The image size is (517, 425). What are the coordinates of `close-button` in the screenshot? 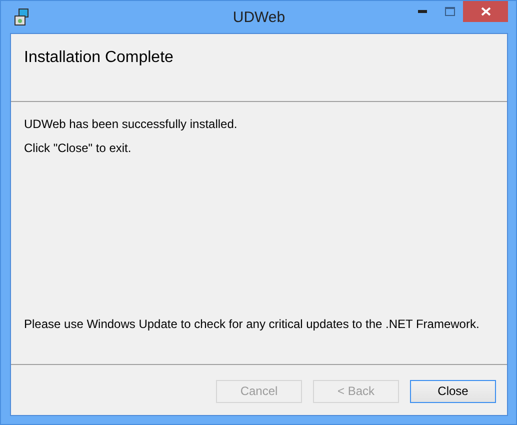 It's located at (485, 11).